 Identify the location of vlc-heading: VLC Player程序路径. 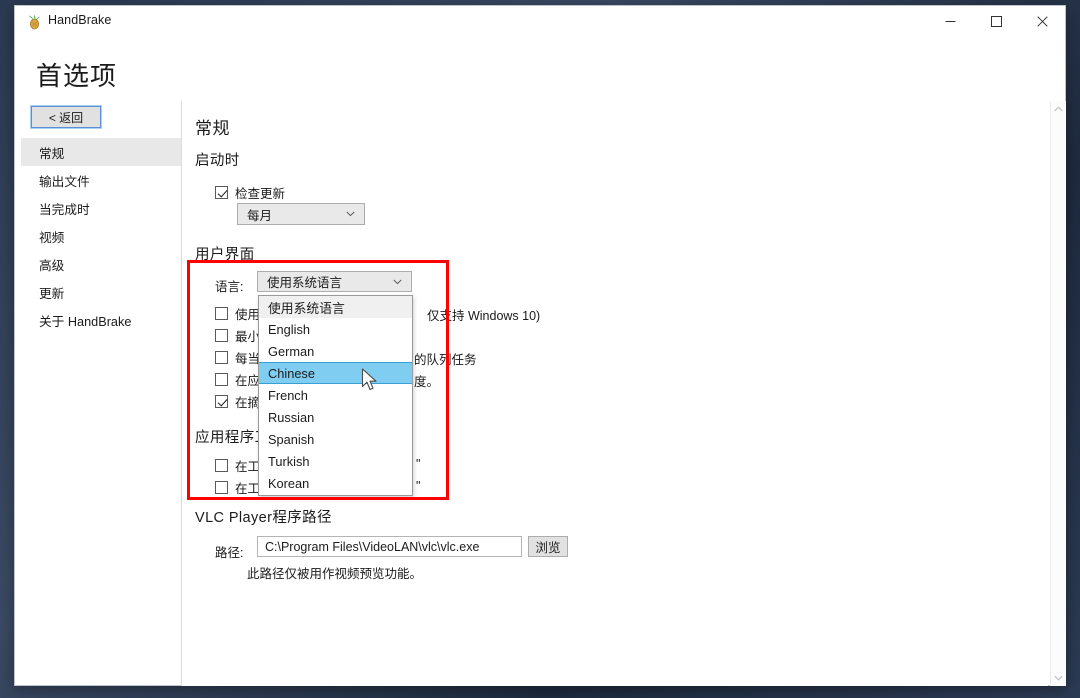
(263, 518).